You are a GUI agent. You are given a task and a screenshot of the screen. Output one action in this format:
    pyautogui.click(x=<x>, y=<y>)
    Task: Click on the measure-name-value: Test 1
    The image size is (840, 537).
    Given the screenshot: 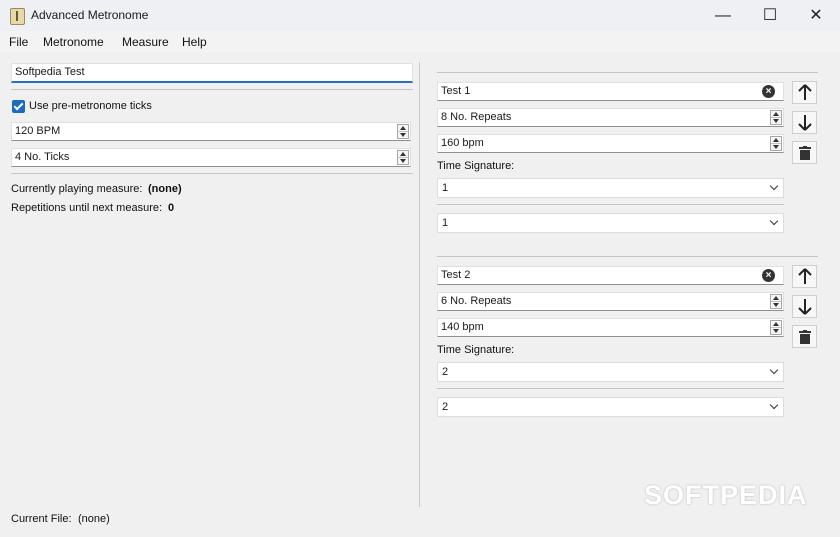 What is the action you would take?
    pyautogui.click(x=456, y=91)
    